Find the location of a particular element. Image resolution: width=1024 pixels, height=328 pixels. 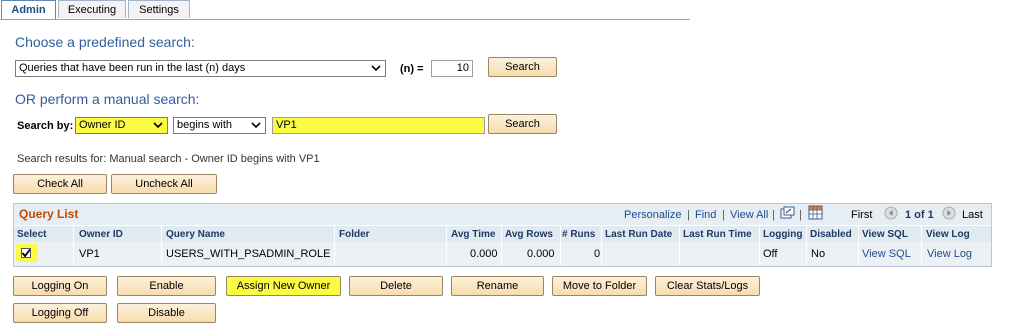

tab-settings: Settings is located at coordinates (159, 9).